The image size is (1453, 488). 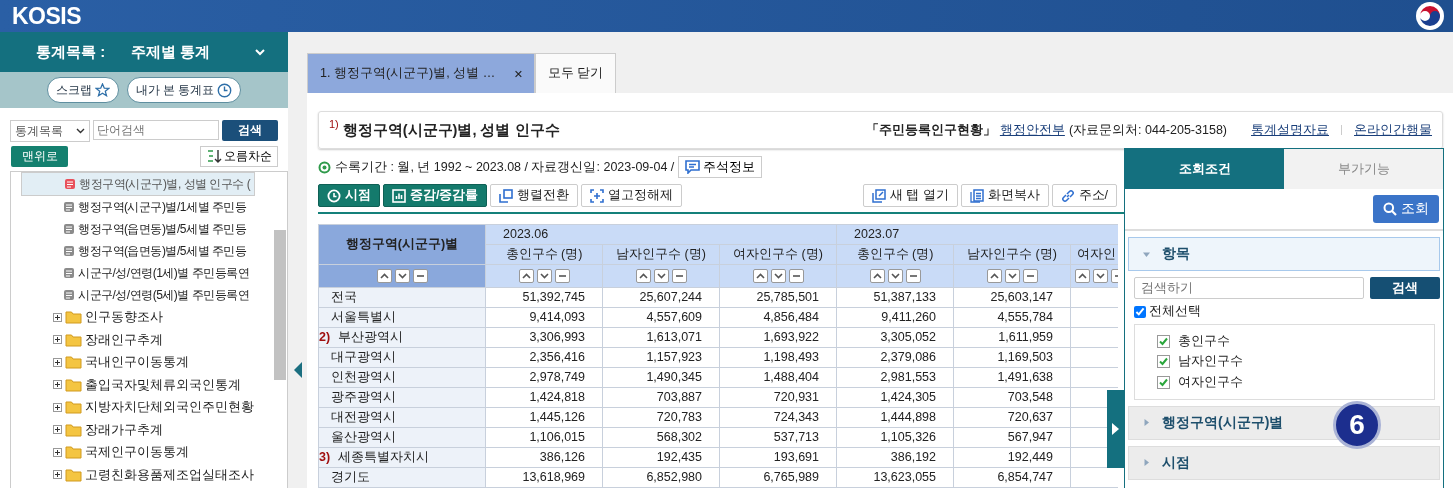 What do you see at coordinates (661, 337) in the screenshot?
I see `table-cell: 1,613,071` at bounding box center [661, 337].